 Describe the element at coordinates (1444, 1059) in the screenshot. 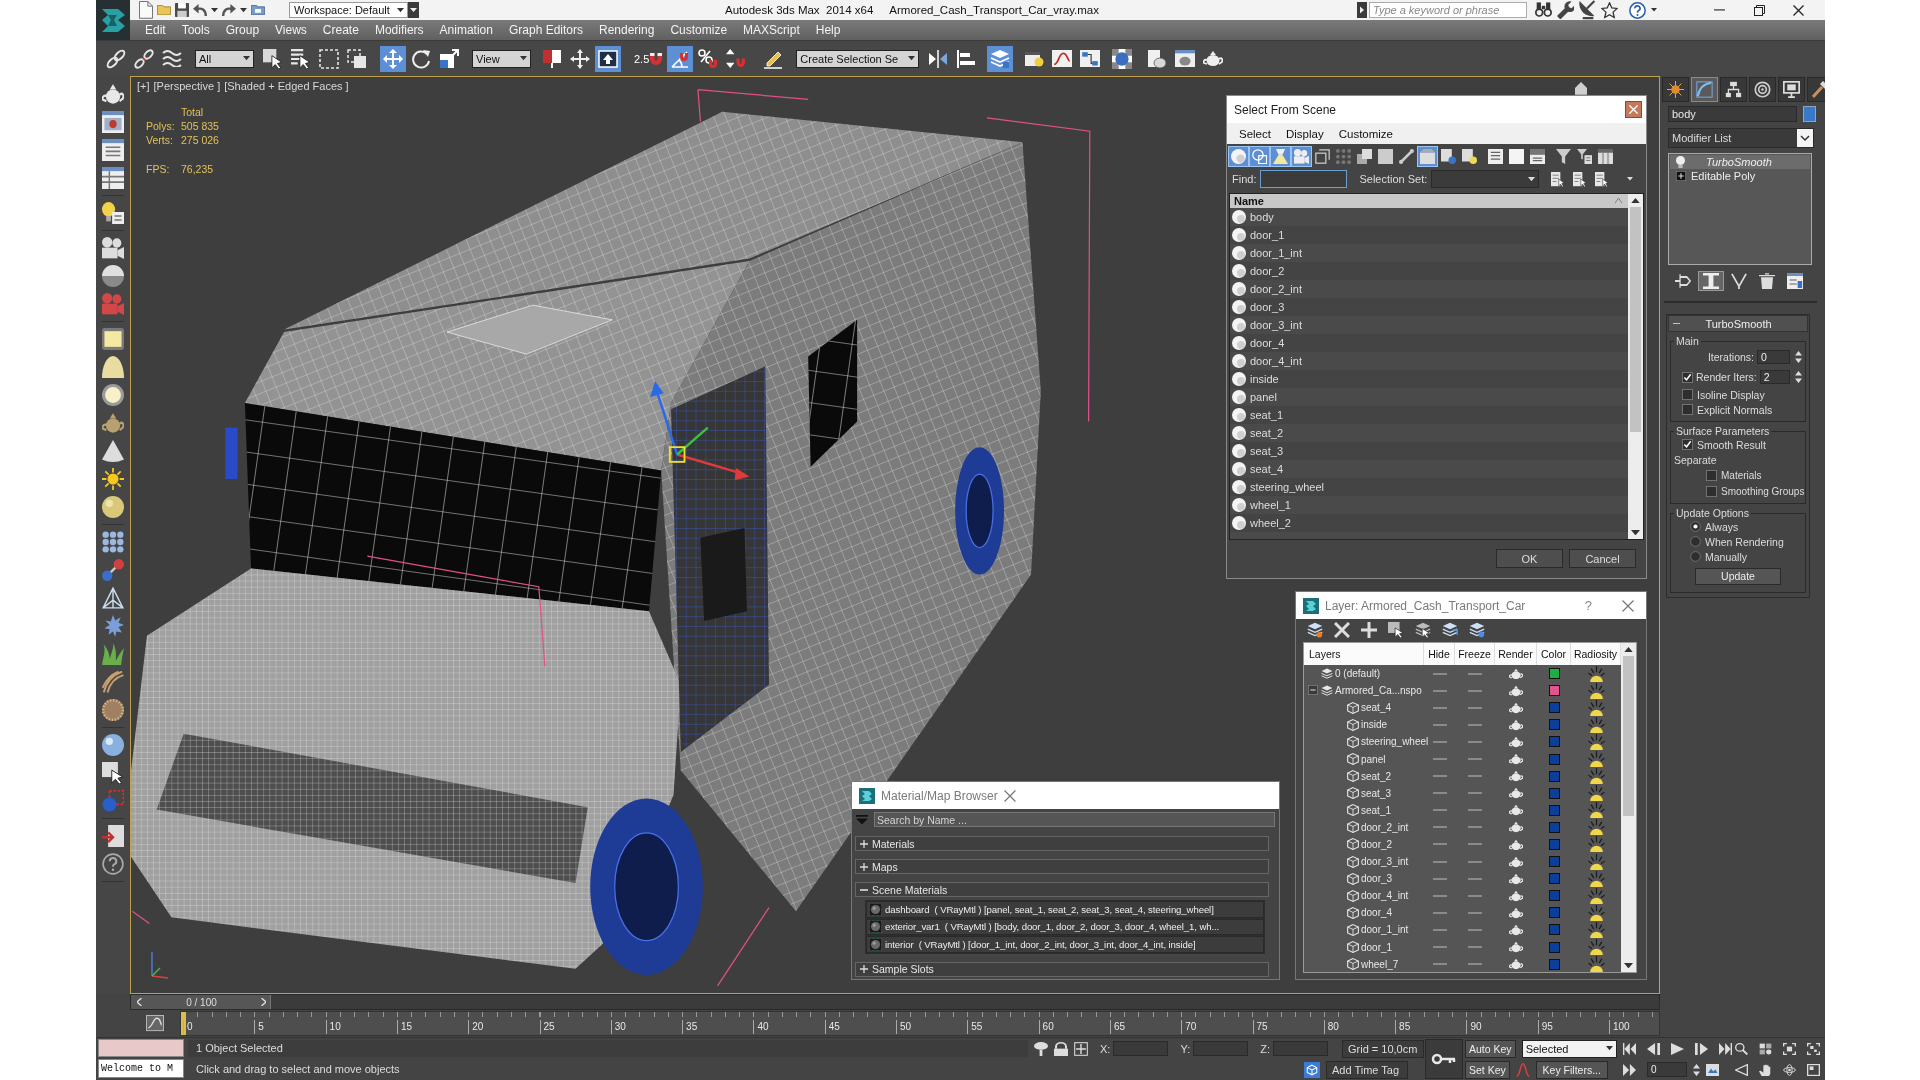

I see `key-icon` at that location.